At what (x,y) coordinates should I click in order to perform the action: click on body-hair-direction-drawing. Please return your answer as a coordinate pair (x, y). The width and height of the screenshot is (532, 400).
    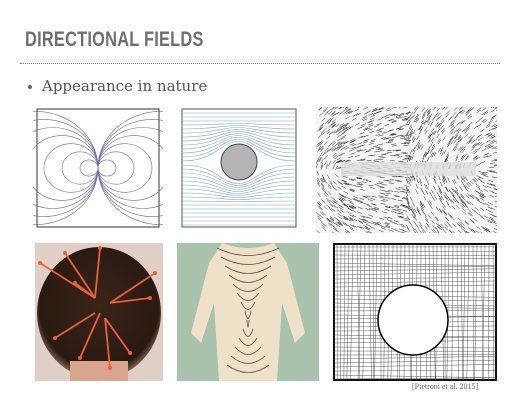
    Looking at the image, I should click on (248, 312).